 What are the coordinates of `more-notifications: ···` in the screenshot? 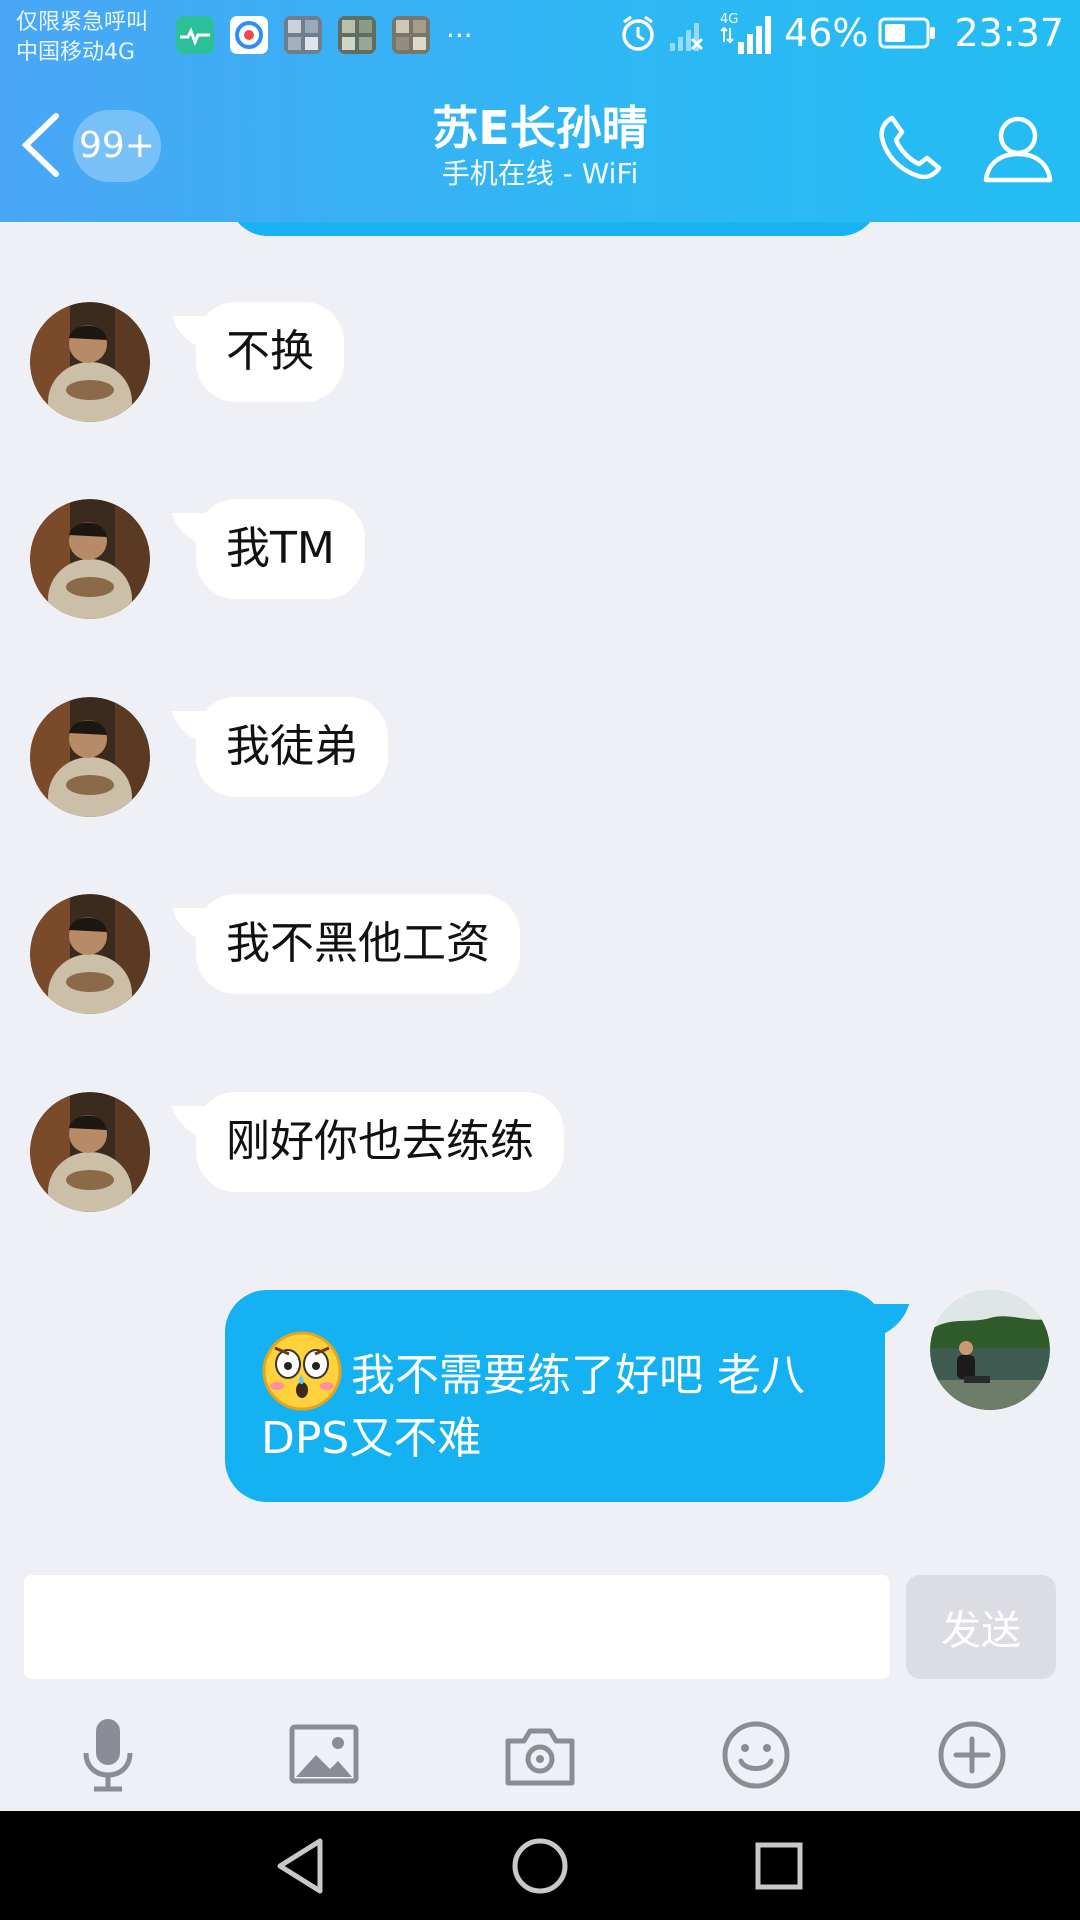 It's located at (459, 35).